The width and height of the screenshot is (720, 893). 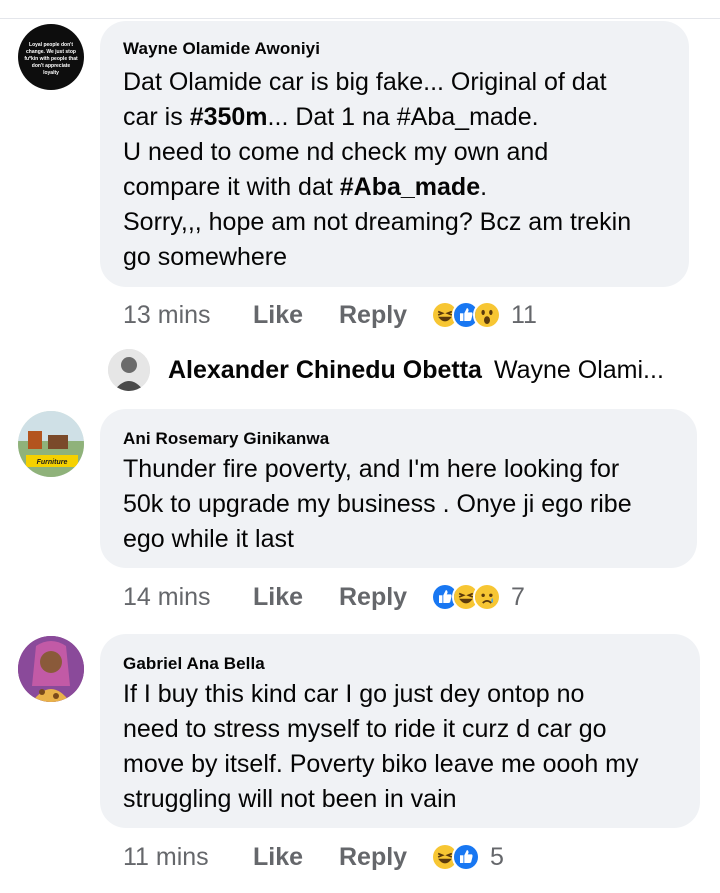 I want to click on svg-text: fu*kin with people that, so click(x=51, y=59).